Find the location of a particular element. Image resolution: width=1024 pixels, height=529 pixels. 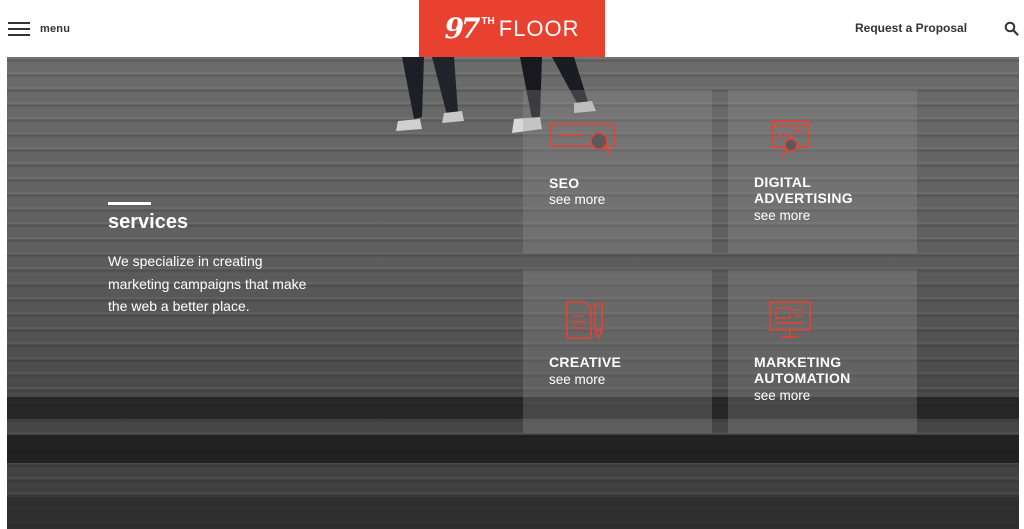

hamburger-icon is located at coordinates (19, 29).